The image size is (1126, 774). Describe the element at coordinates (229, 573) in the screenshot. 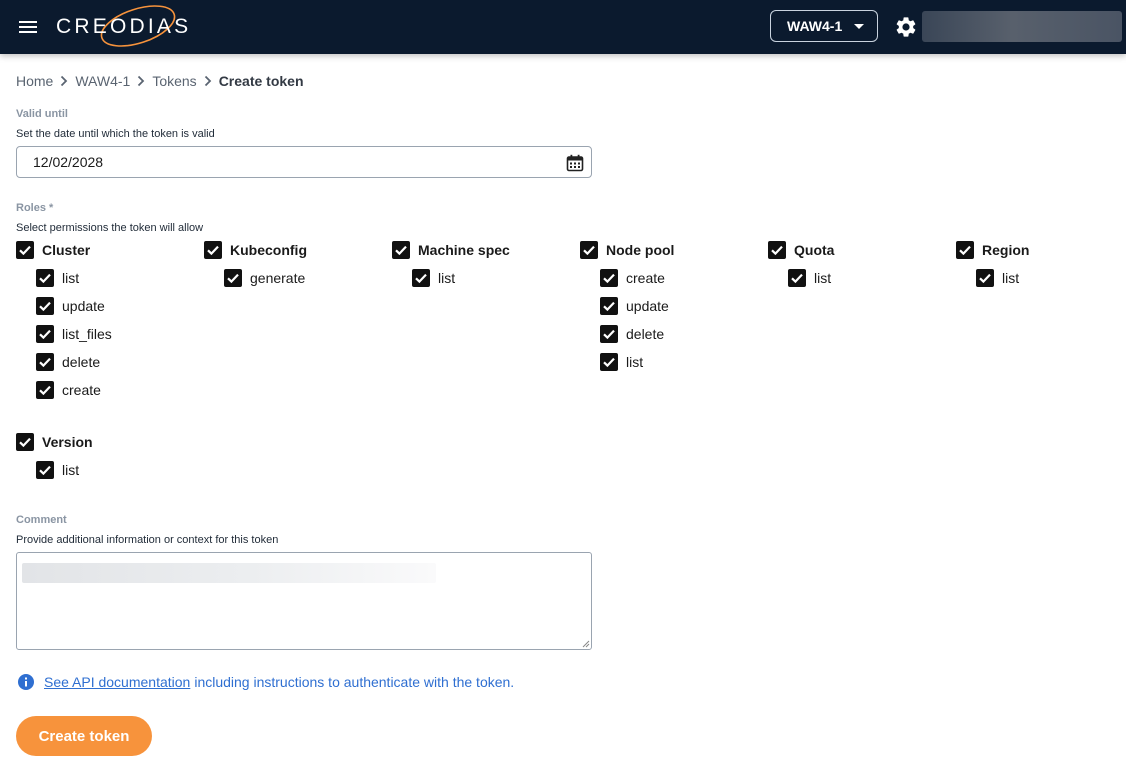

I see `comment-redacted-text` at that location.